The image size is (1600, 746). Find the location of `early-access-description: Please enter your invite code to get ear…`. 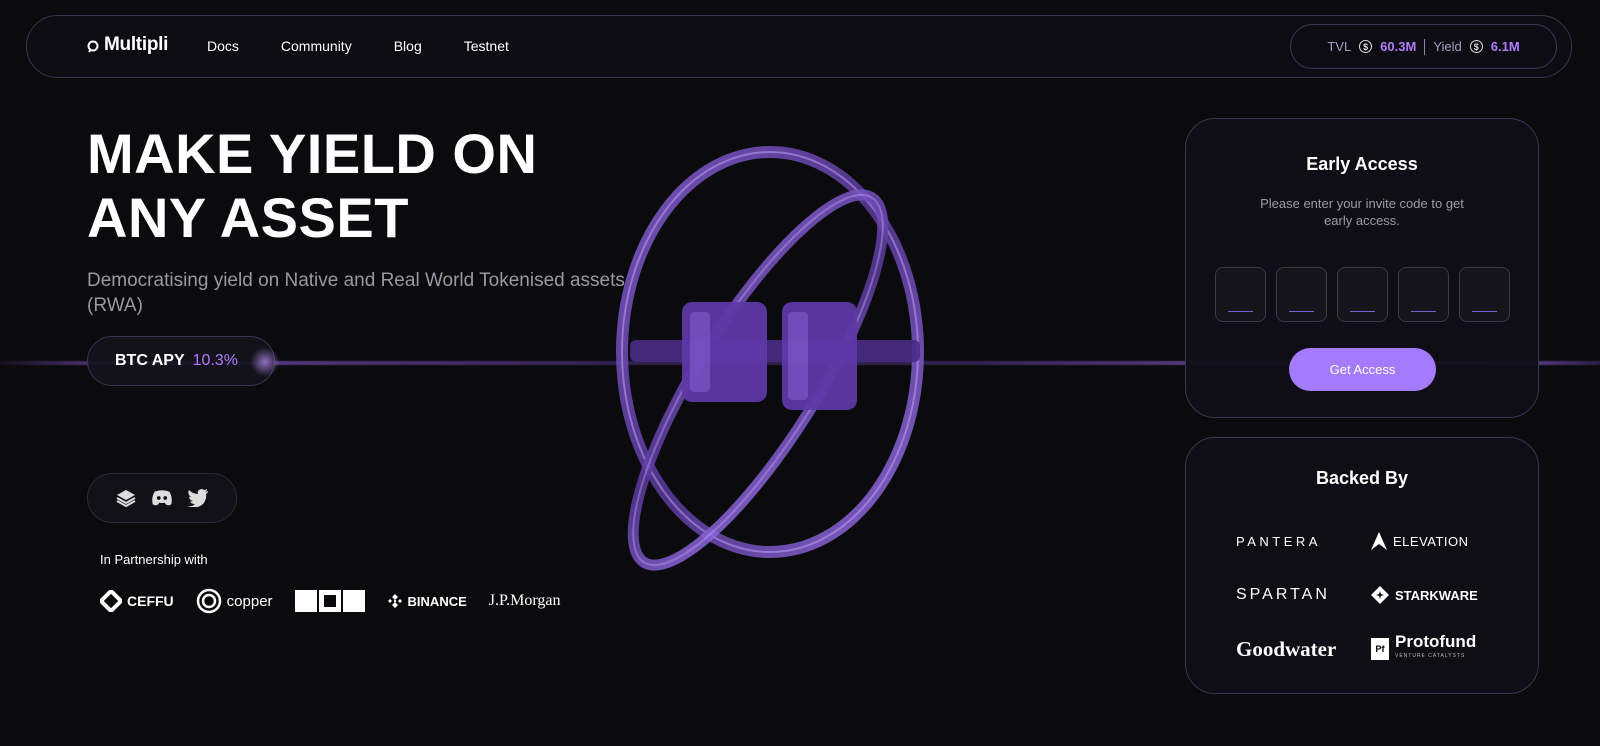

early-access-description: Please enter your invite code to get ear… is located at coordinates (1362, 212).